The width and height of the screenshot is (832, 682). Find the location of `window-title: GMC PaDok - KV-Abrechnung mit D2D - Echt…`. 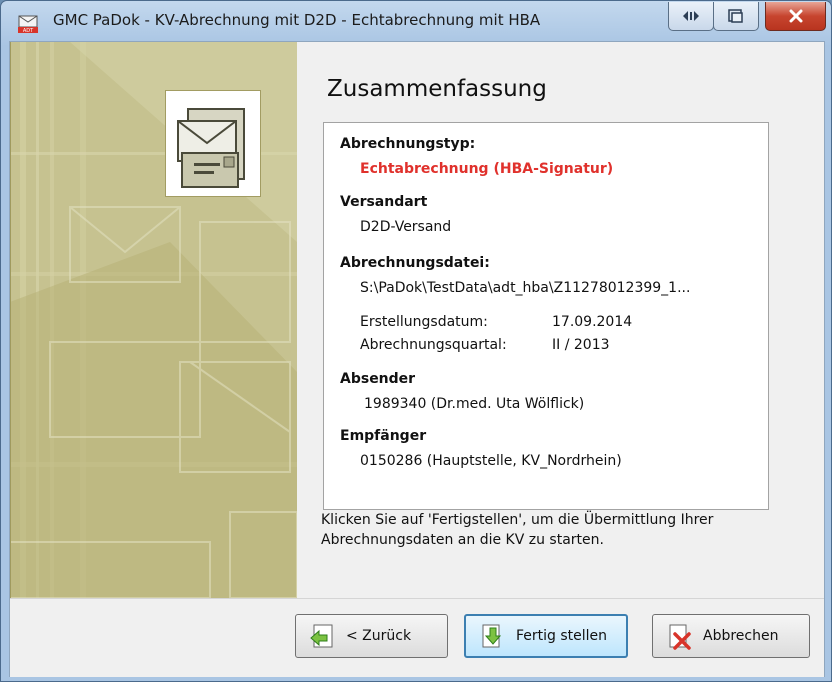

window-title: GMC PaDok - KV-Abrechnung mit D2D - Echt… is located at coordinates (297, 20).